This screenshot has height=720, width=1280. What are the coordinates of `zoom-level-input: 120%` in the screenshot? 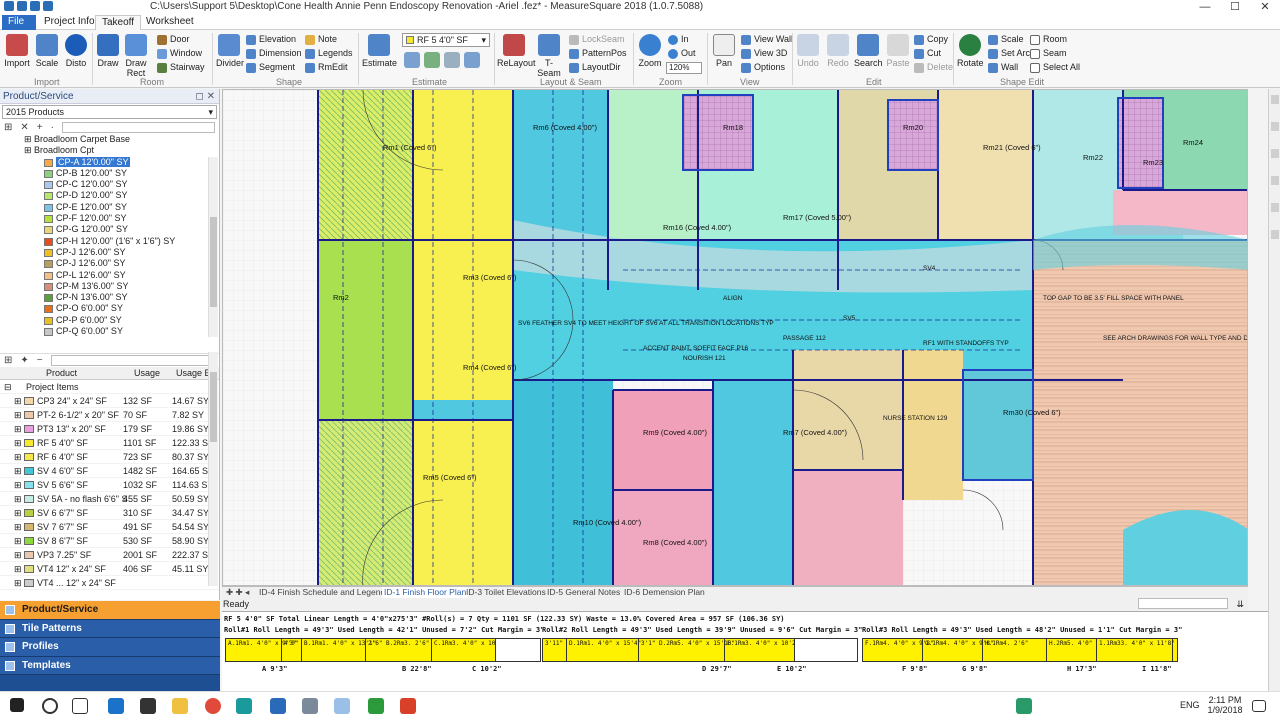 It's located at (684, 68).